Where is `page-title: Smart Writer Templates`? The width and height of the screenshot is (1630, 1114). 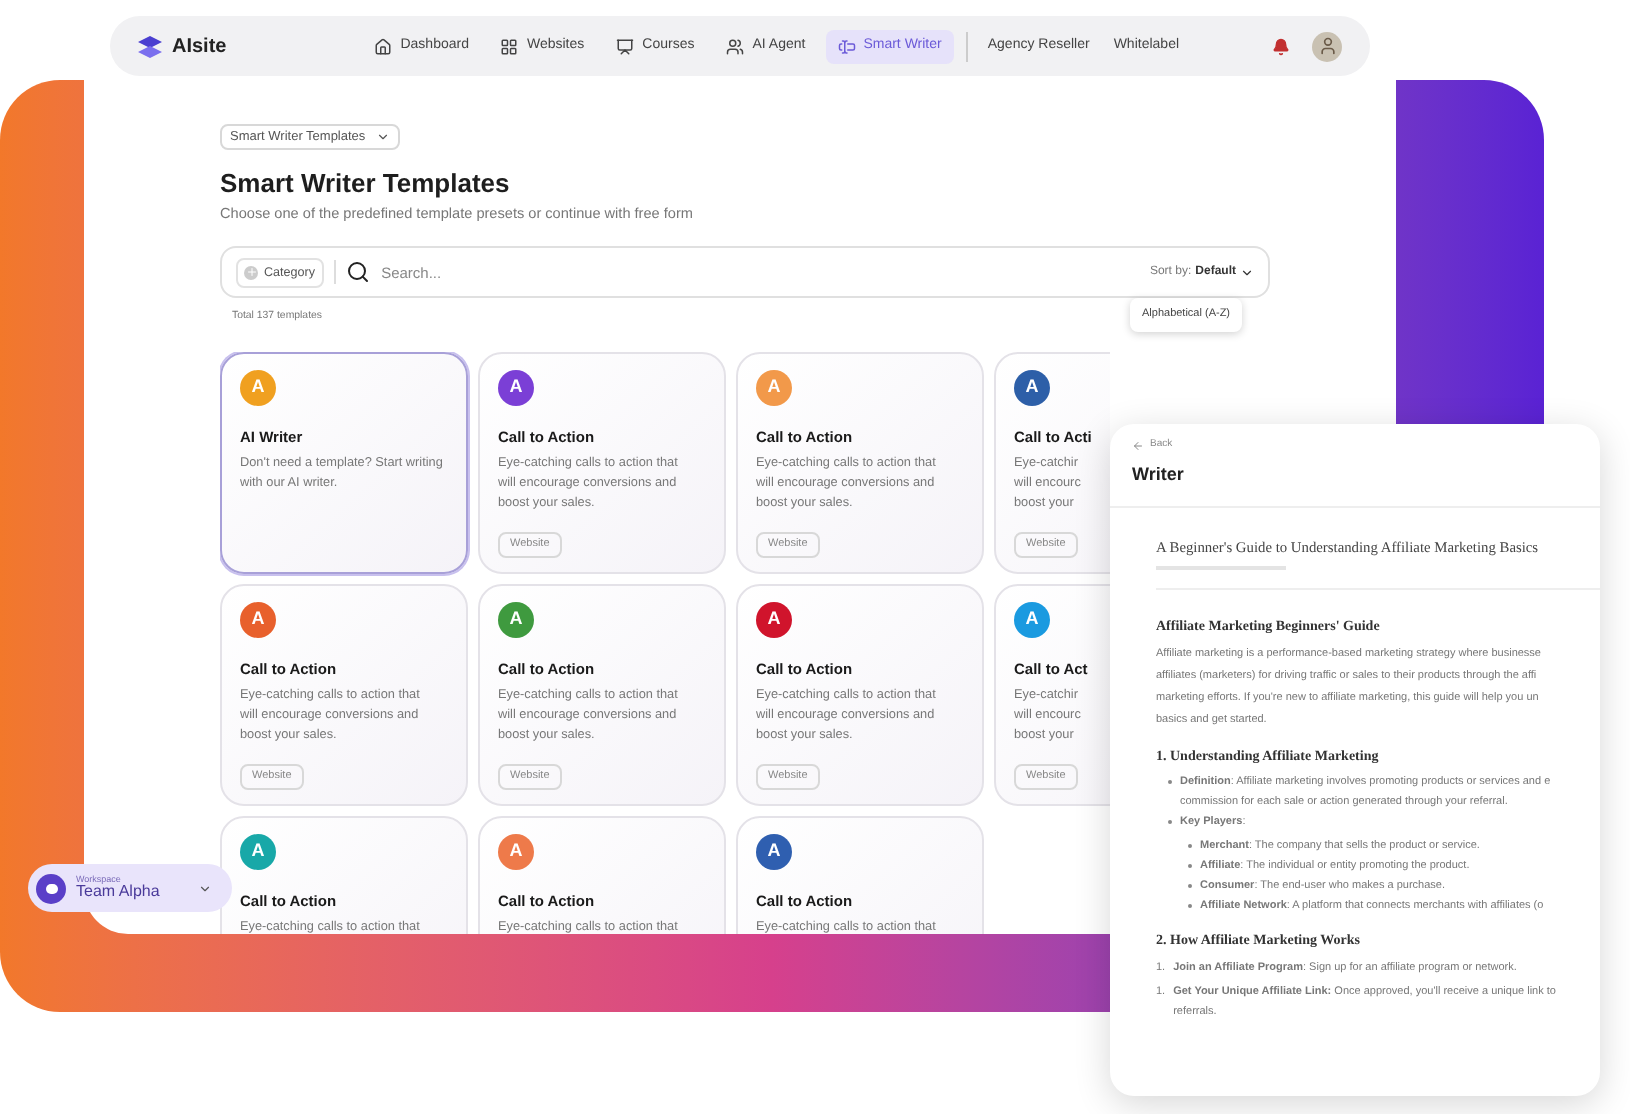
page-title: Smart Writer Templates is located at coordinates (366, 184).